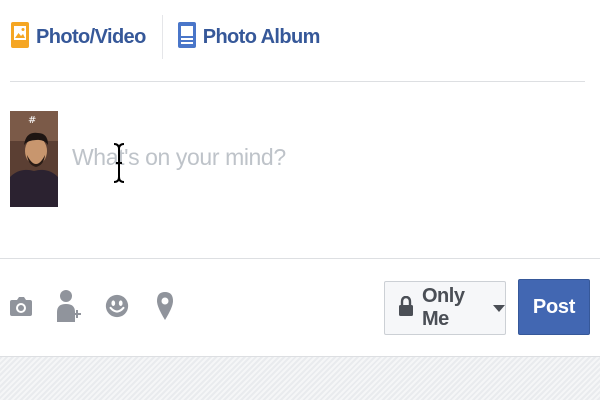 Image resolution: width=600 pixels, height=400 pixels. I want to click on photo-album-icon, so click(187, 37).